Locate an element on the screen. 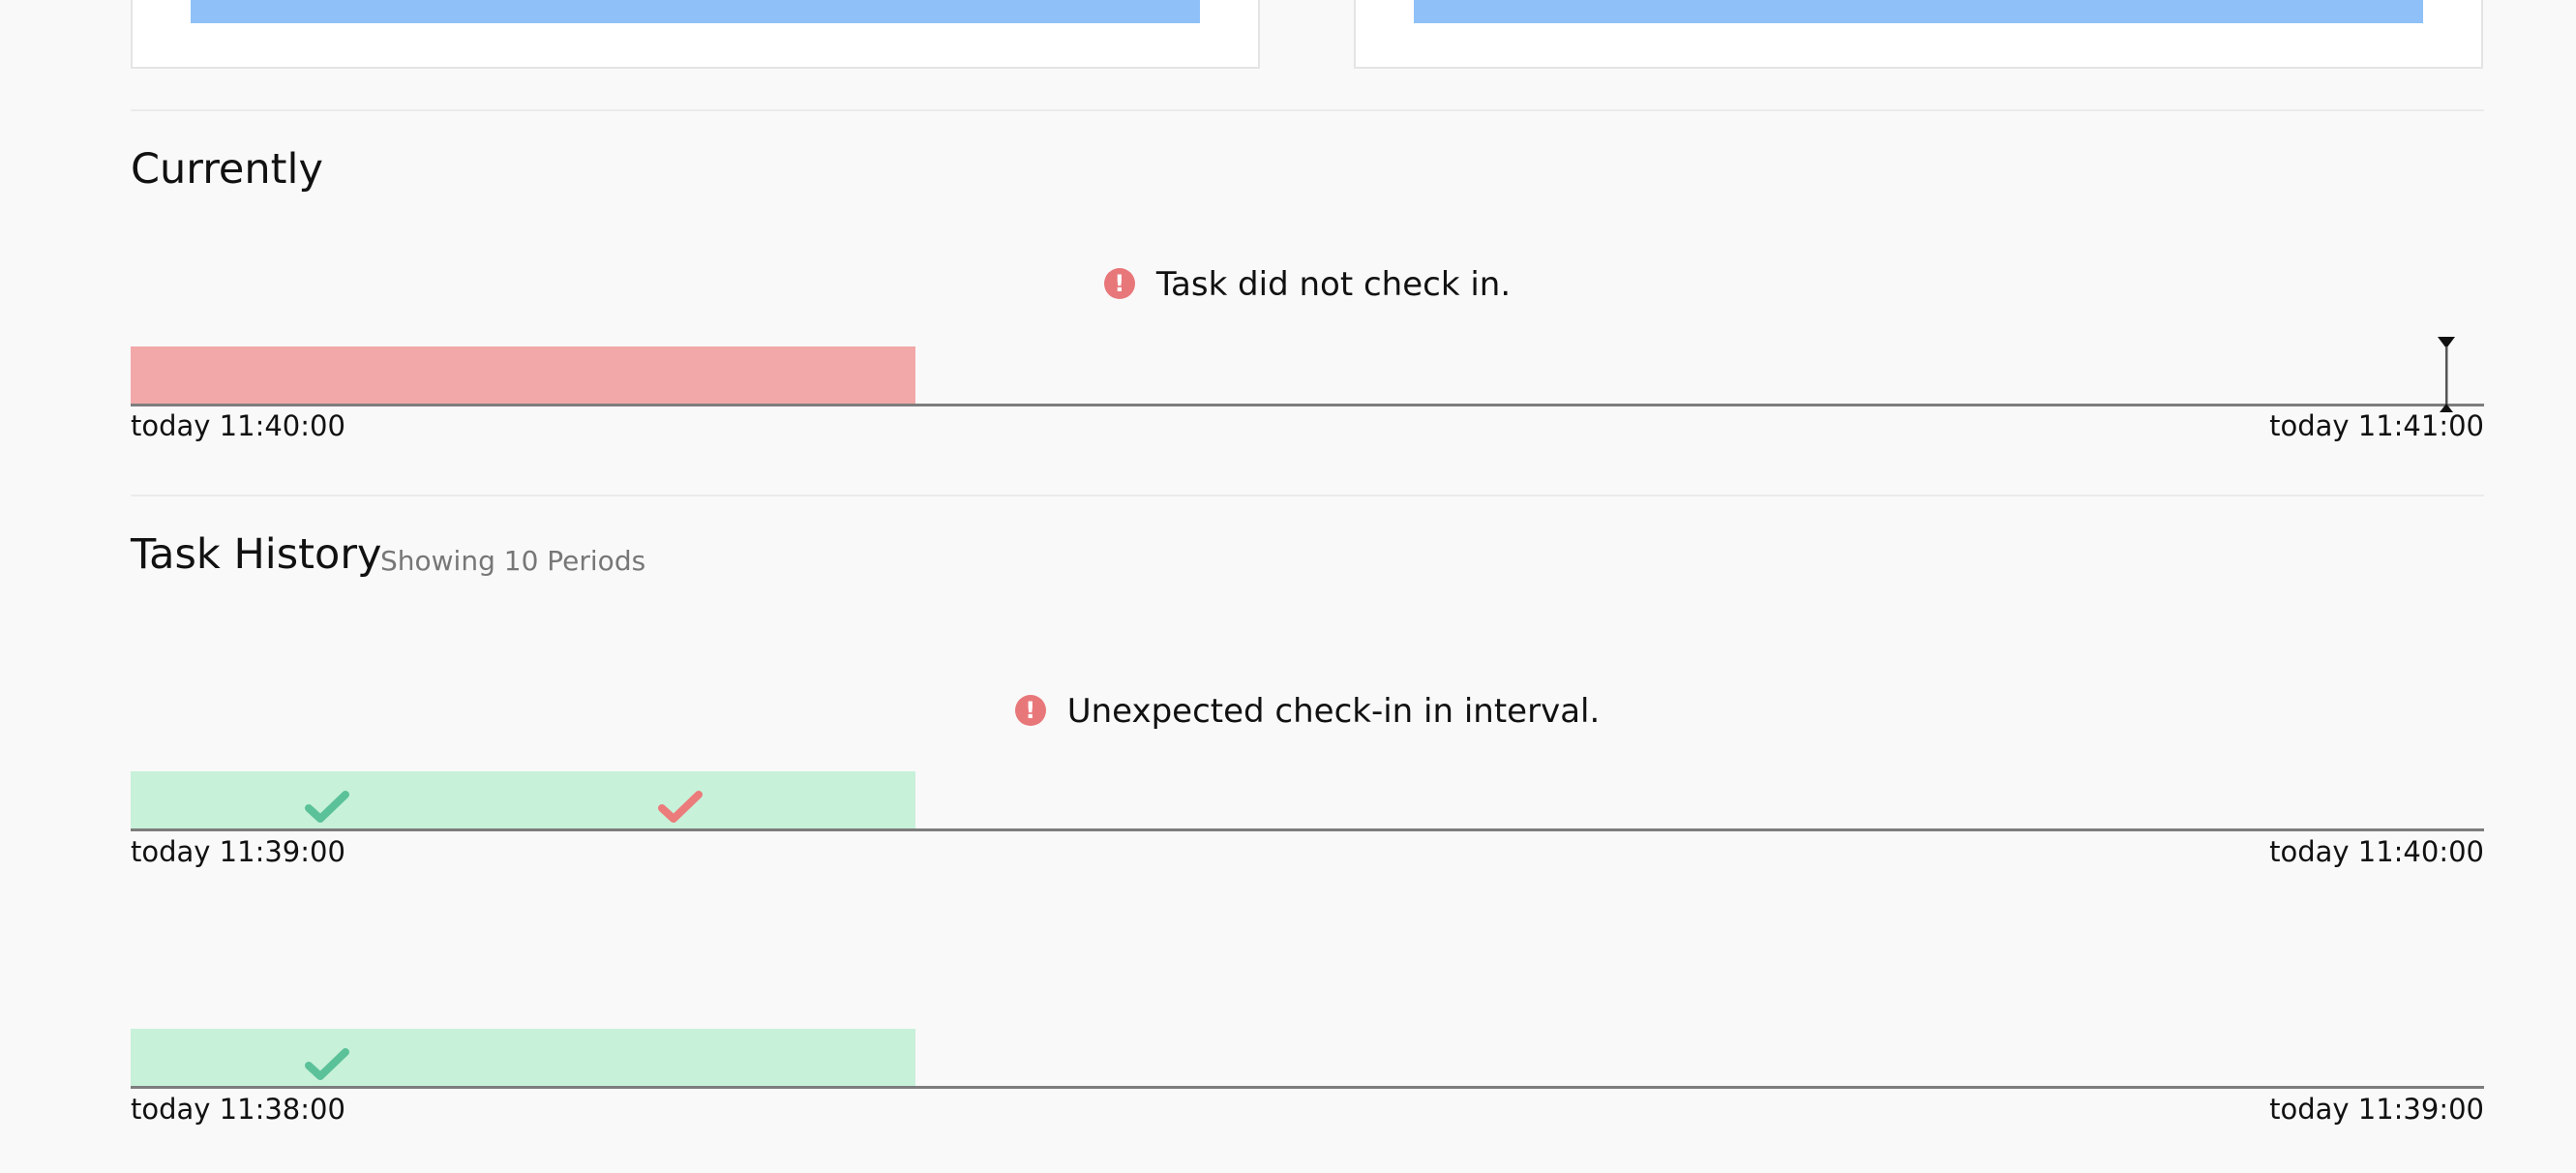  history-title: Task History is located at coordinates (256, 554).